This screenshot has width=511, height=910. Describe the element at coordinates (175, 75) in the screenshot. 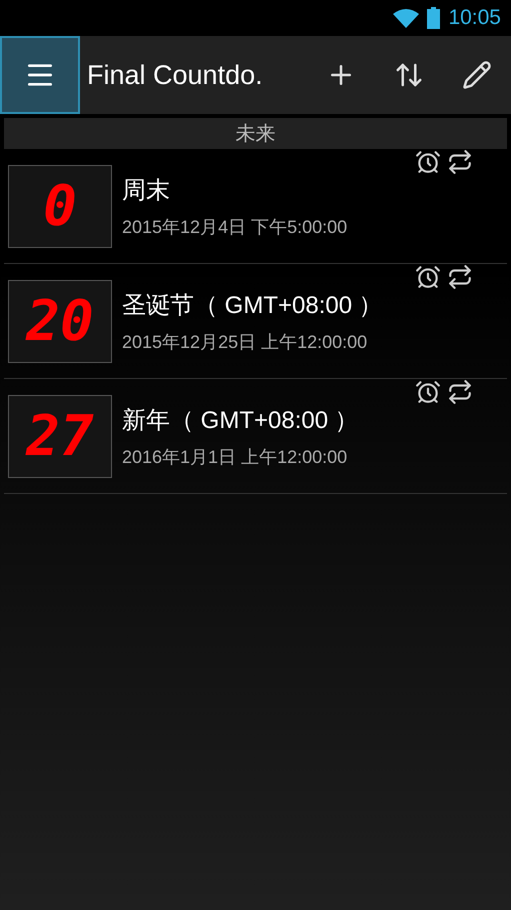

I see `app-title: Final Countdo.` at that location.